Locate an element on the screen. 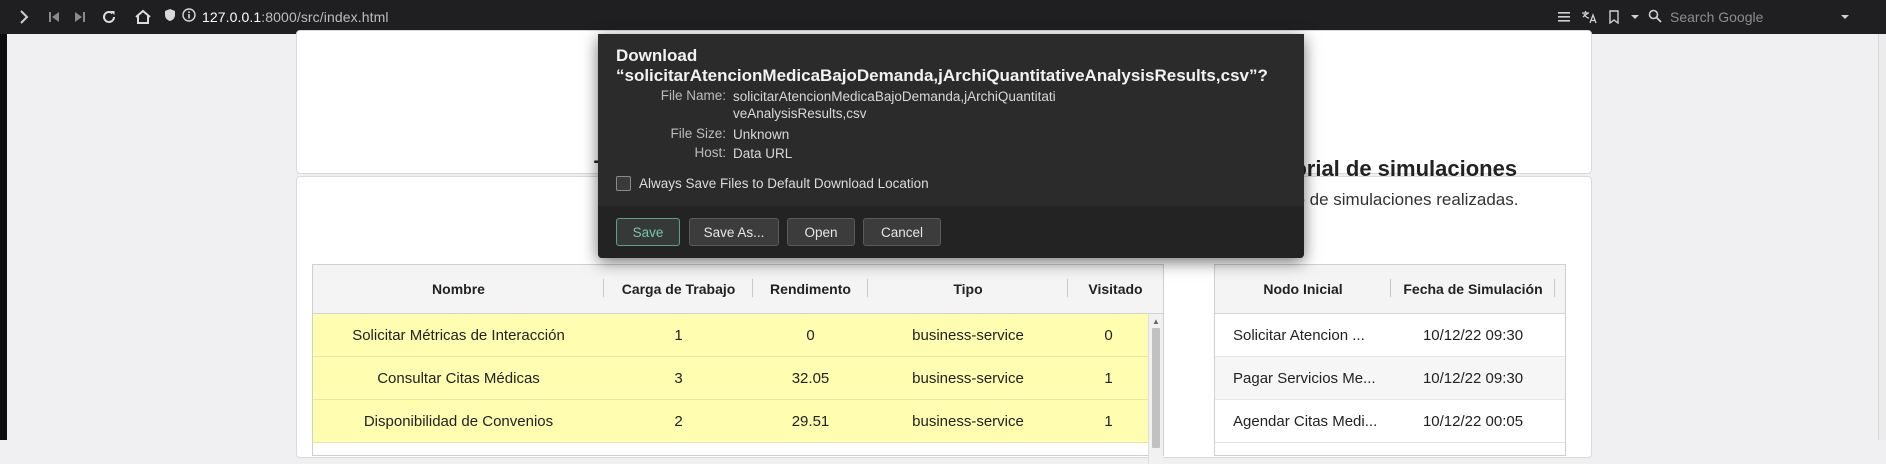 The image size is (1886, 464). column-header-rendimento: Rendimento is located at coordinates (810, 289).